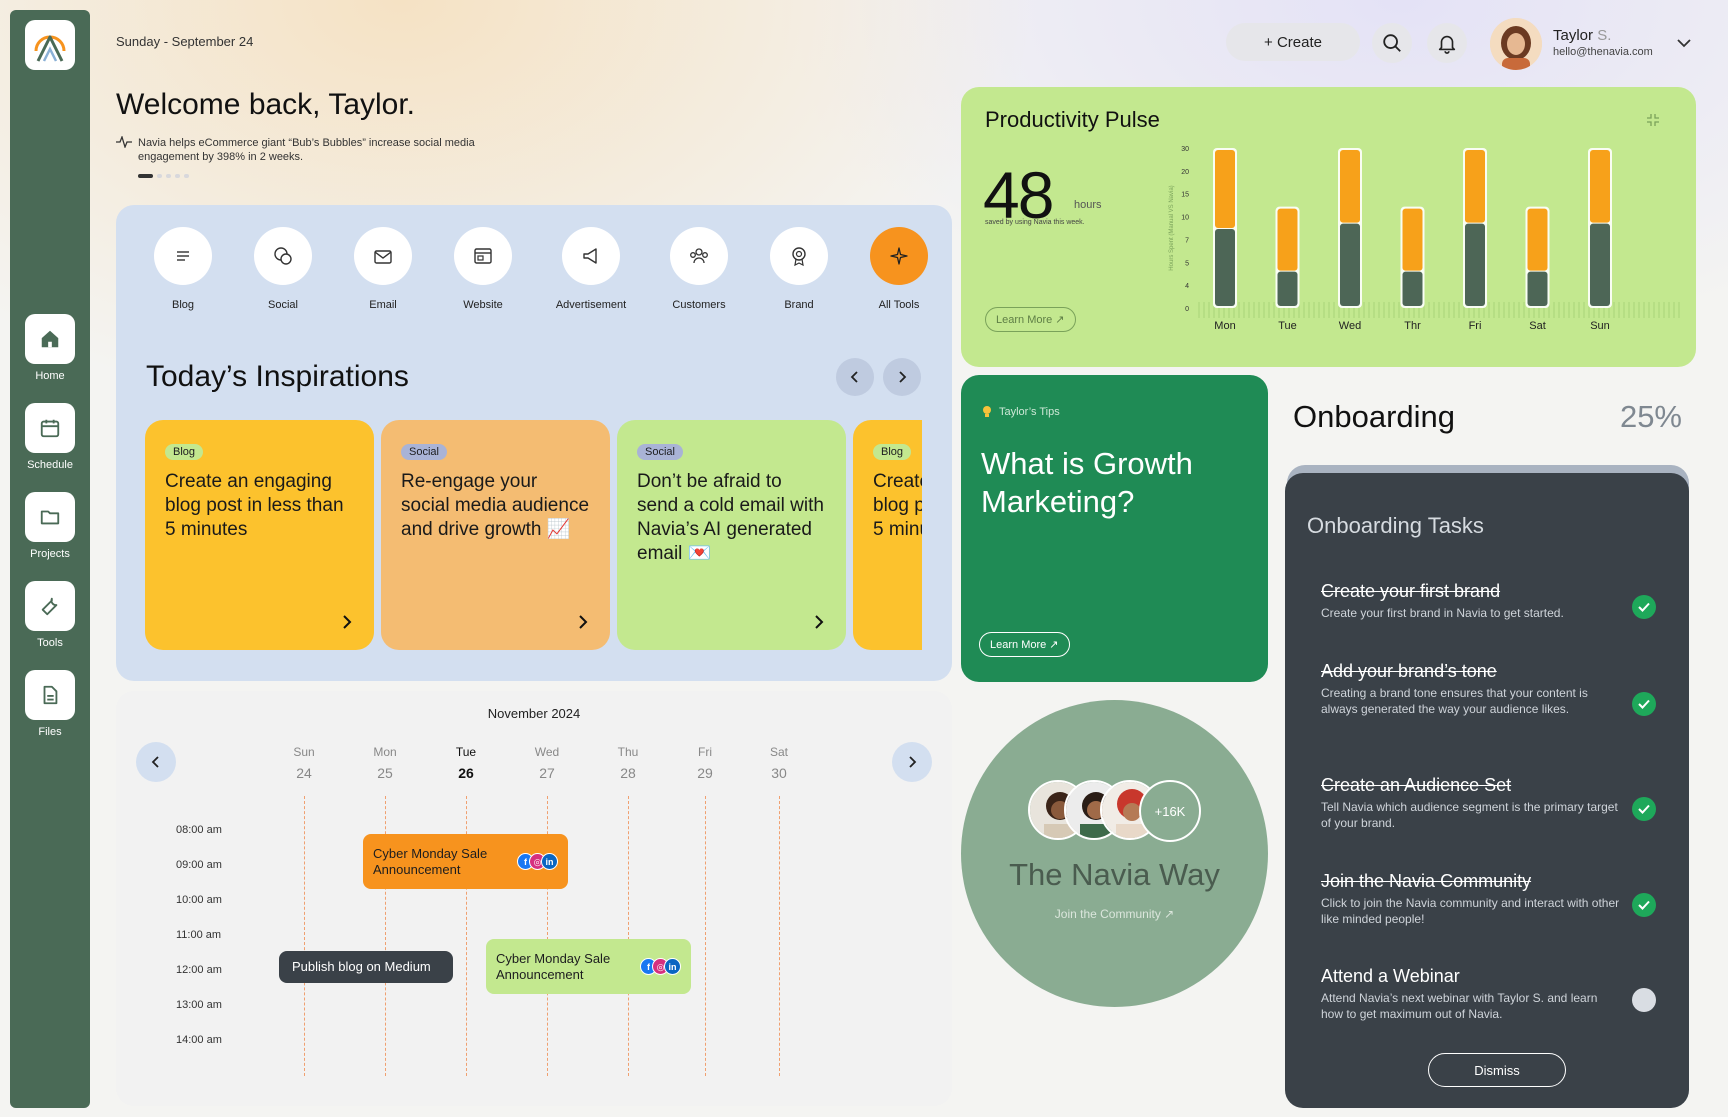 The width and height of the screenshot is (1728, 1117). Describe the element at coordinates (699, 305) in the screenshot. I see `tool-label: Customers` at that location.